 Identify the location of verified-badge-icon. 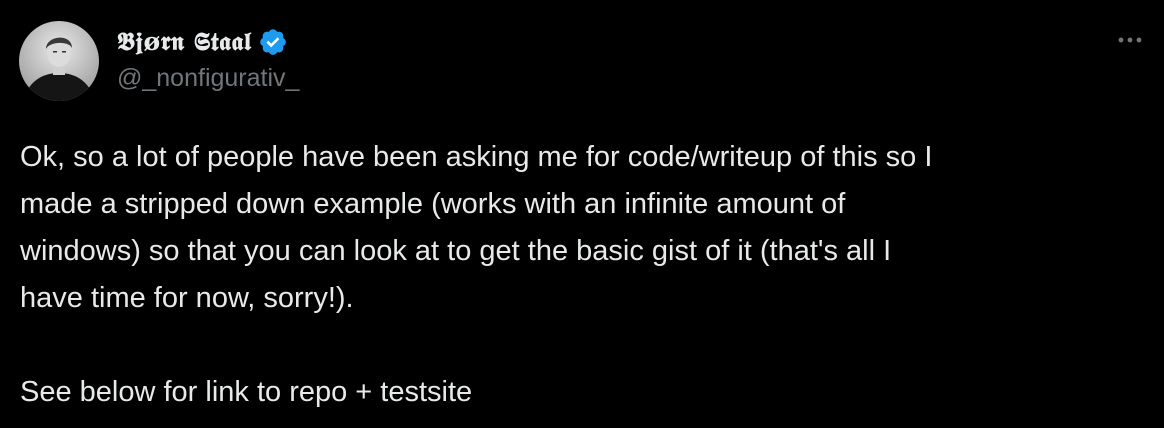
(273, 42).